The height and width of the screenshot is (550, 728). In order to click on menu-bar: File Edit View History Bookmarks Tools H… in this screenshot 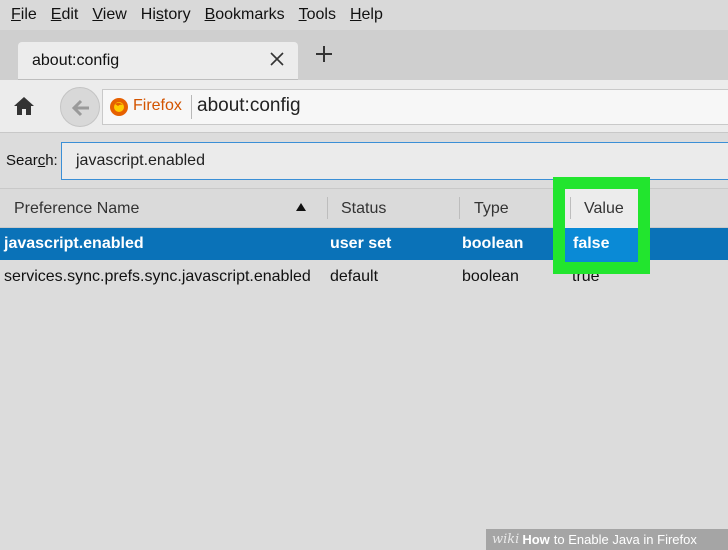, I will do `click(364, 15)`.